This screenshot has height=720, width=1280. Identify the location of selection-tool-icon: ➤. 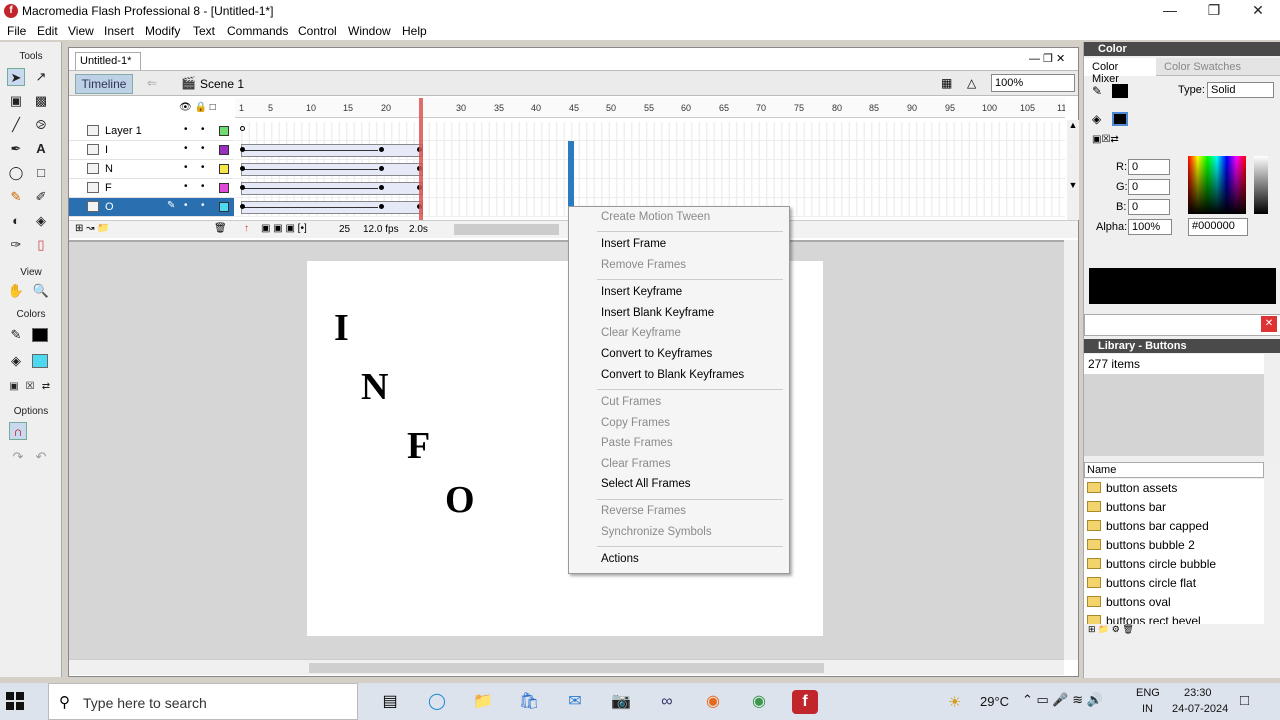
(16, 77).